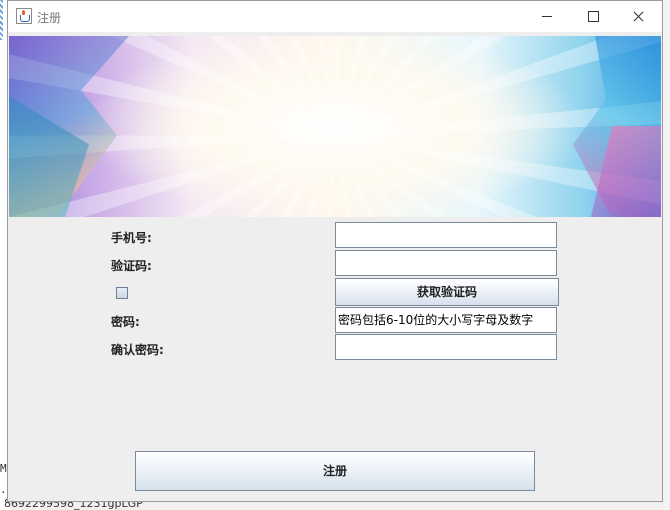  I want to click on desktop-pattern, so click(1, 20).